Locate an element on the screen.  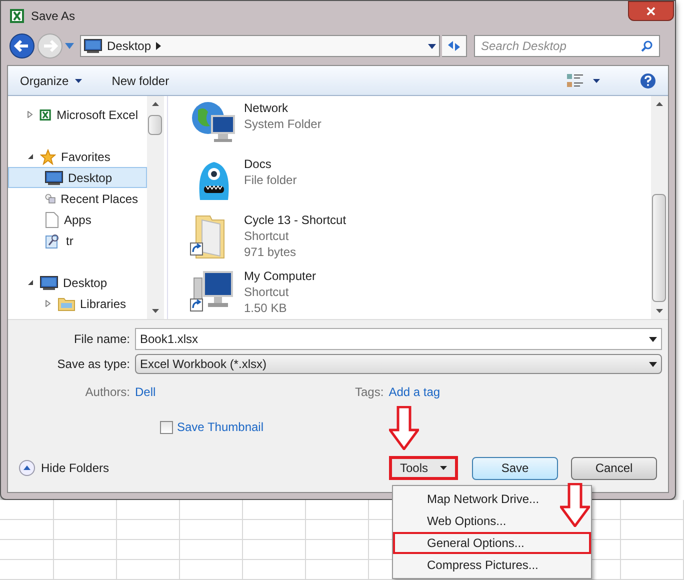
file-name-label: File name: is located at coordinates (101, 339).